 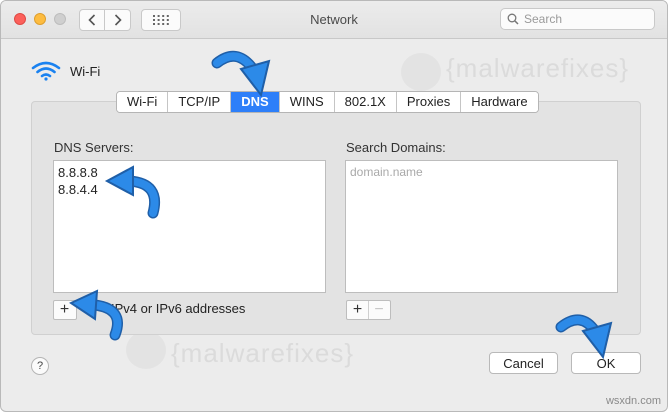 I want to click on cancel-button: Cancel, so click(x=523, y=363).